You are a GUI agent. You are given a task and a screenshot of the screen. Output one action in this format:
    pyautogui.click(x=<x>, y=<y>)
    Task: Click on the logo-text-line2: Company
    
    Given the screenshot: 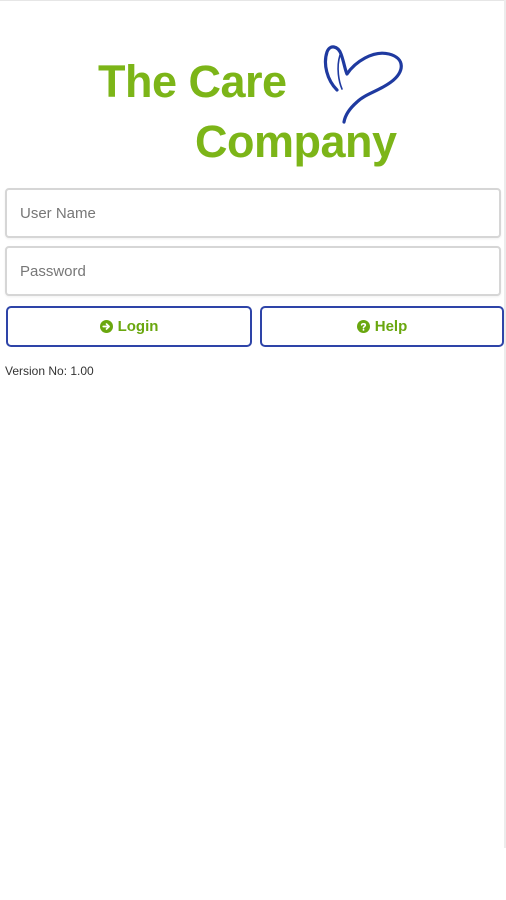 What is the action you would take?
    pyautogui.click(x=296, y=141)
    